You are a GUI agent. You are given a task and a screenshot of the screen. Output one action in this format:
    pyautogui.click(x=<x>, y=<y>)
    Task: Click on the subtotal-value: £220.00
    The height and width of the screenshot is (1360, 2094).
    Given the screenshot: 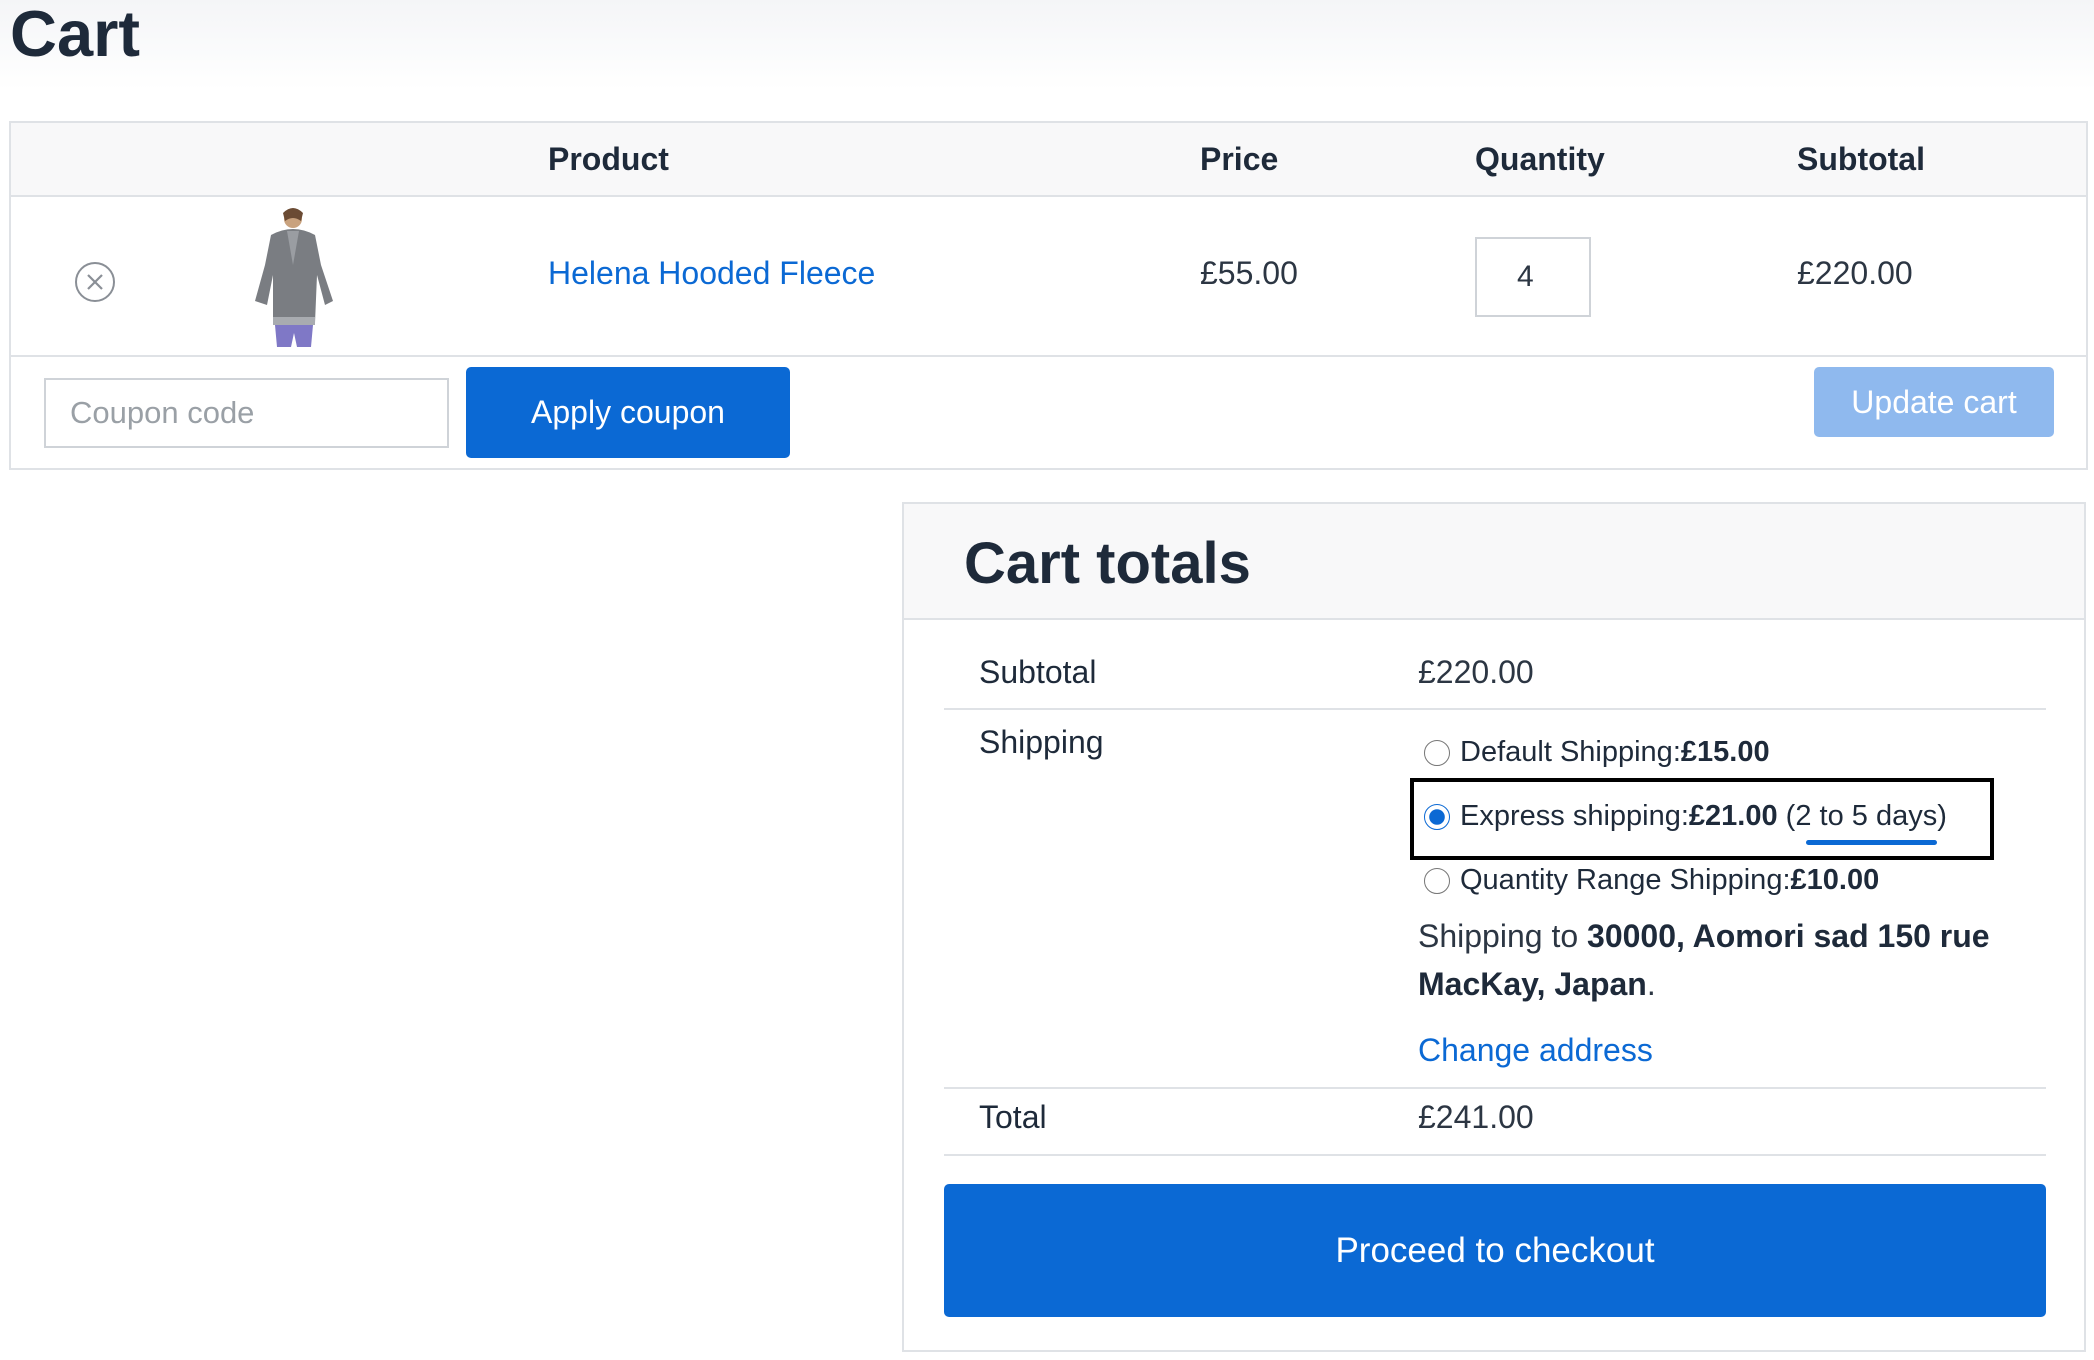 What is the action you would take?
    pyautogui.click(x=1476, y=672)
    